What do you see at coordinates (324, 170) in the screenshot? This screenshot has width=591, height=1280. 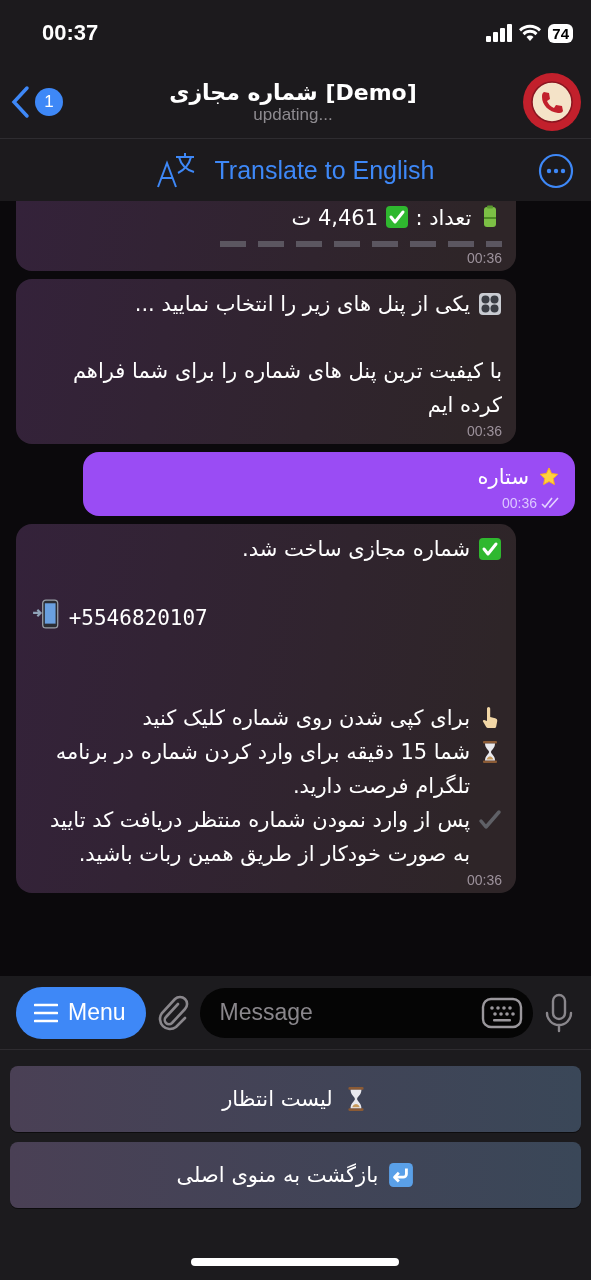 I see `translate-button: Translate to English` at bounding box center [324, 170].